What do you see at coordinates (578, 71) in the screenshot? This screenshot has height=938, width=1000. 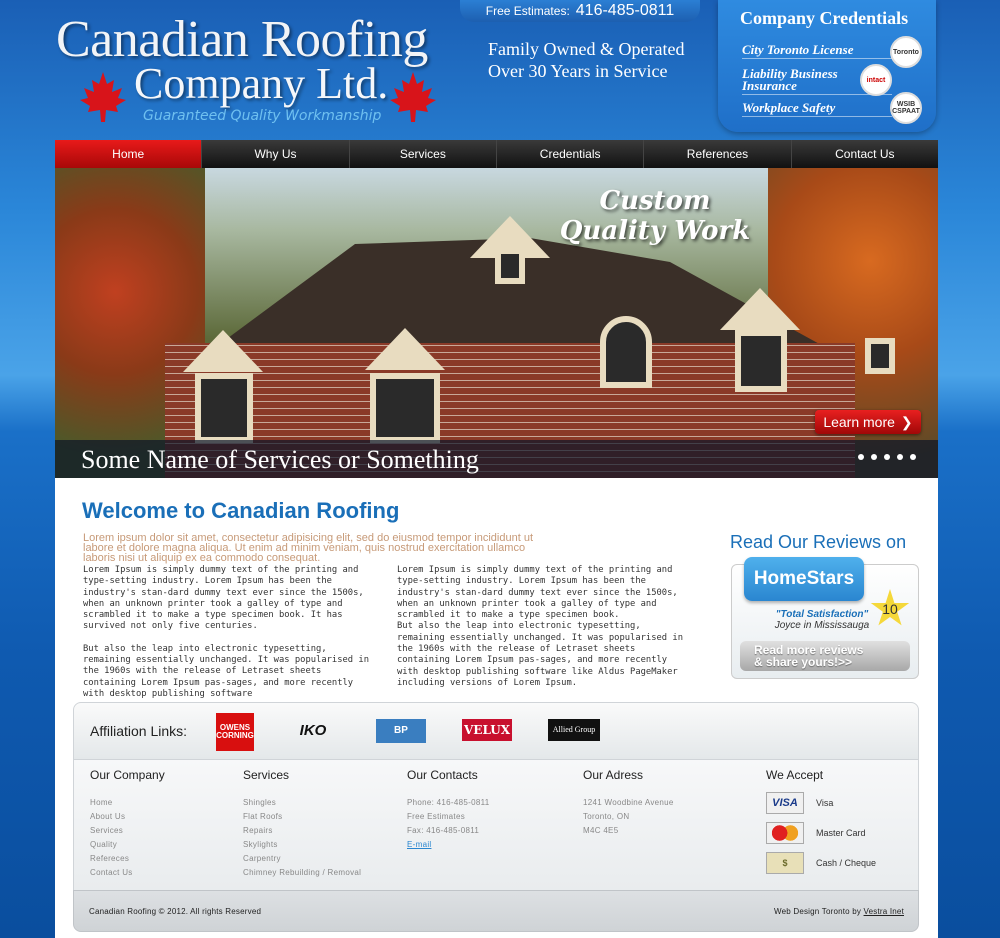 I see `family-line2: Over 30 Years in Service` at bounding box center [578, 71].